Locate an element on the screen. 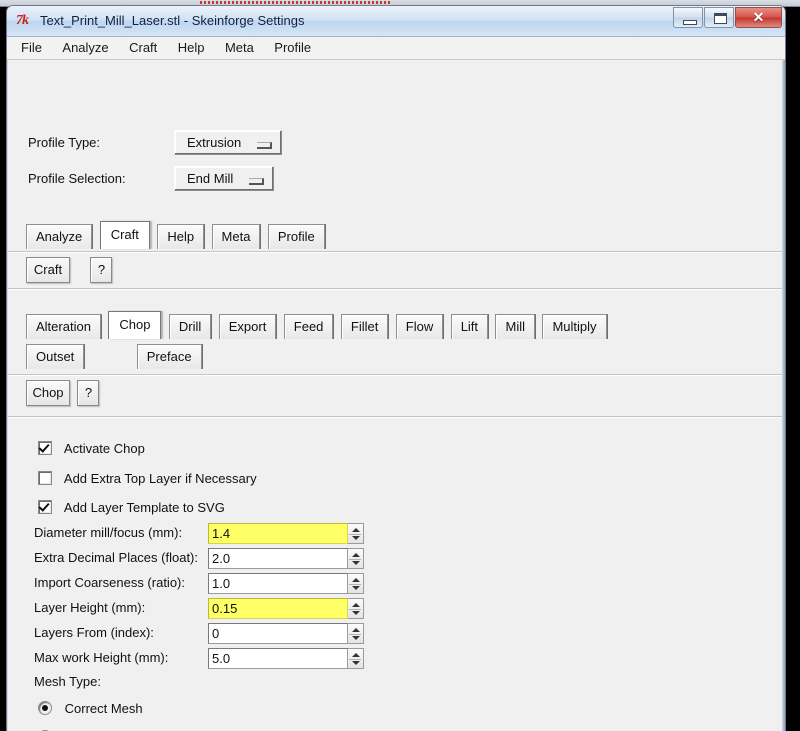 Image resolution: width=800 pixels, height=731 pixels. close-button: ✕ is located at coordinates (758, 17).